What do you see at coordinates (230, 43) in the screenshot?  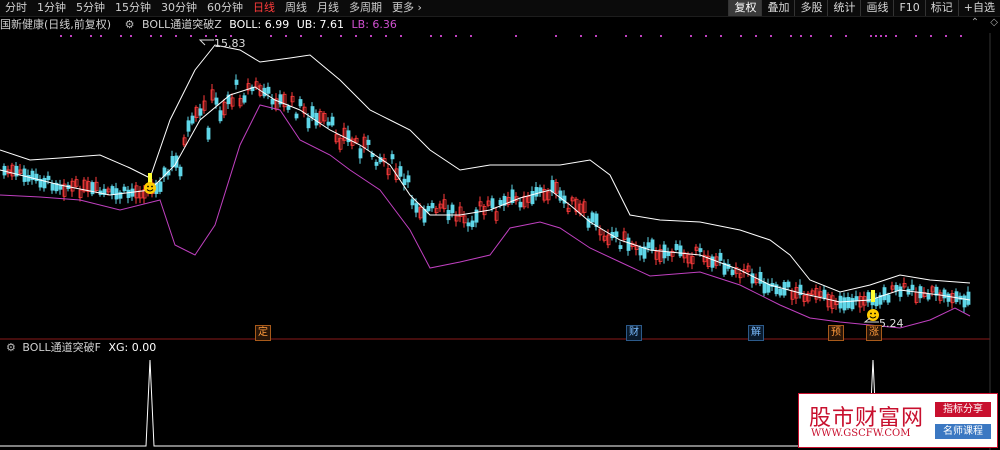 I see `high-price-label: 15.83` at bounding box center [230, 43].